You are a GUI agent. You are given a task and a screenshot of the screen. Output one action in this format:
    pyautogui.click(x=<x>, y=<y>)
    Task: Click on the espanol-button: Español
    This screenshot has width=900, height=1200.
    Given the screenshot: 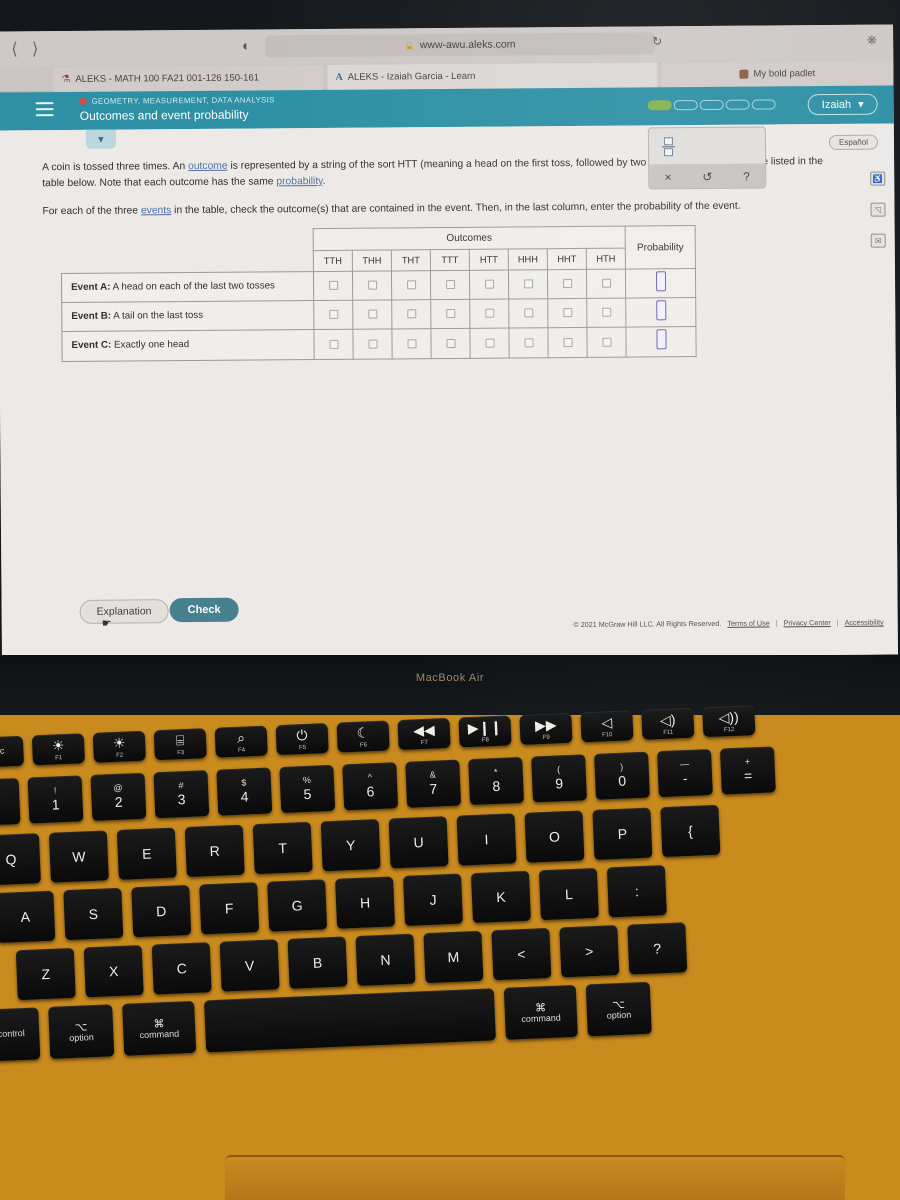 What is the action you would take?
    pyautogui.click(x=853, y=142)
    